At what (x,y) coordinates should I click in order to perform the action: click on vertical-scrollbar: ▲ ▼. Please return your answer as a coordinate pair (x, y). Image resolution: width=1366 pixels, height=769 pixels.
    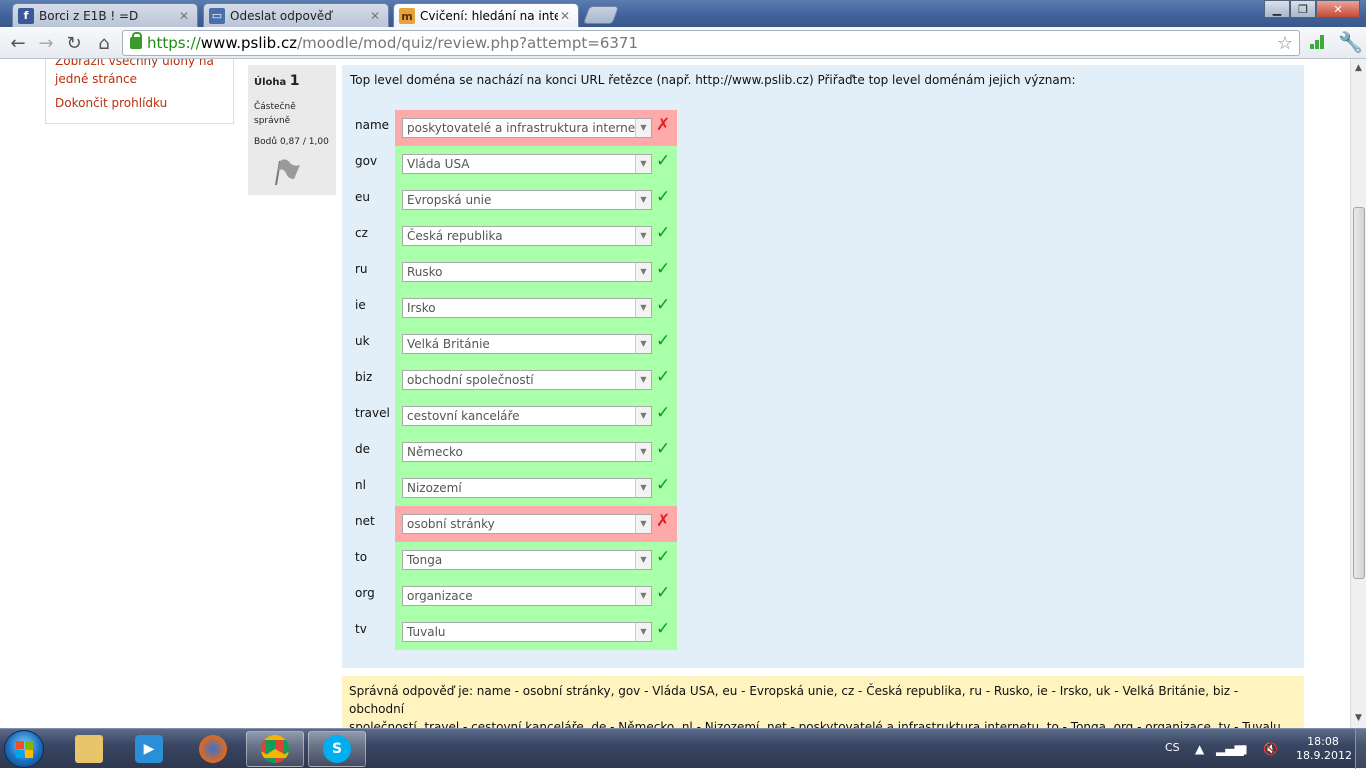
    Looking at the image, I should click on (1358, 393).